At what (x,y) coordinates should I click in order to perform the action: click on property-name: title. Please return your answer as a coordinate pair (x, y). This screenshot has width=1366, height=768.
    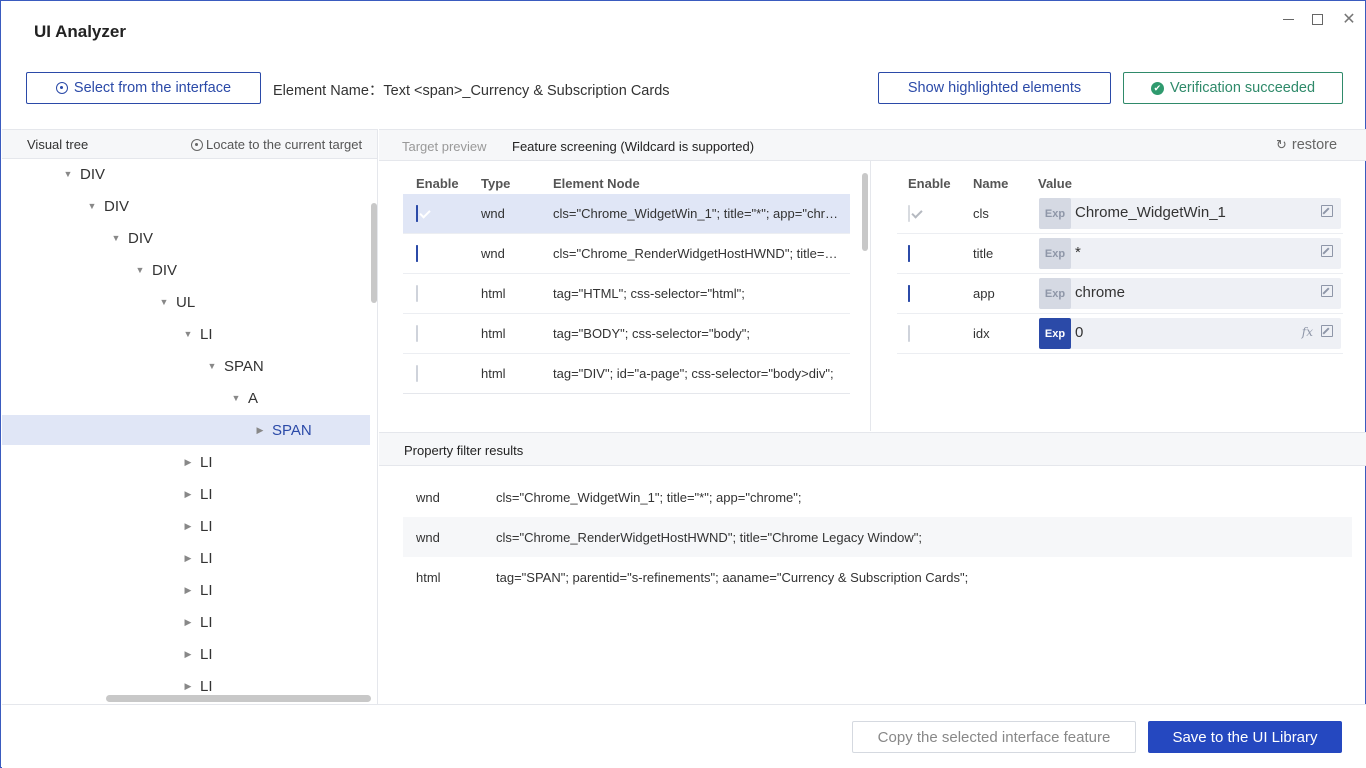
    Looking at the image, I should click on (983, 253).